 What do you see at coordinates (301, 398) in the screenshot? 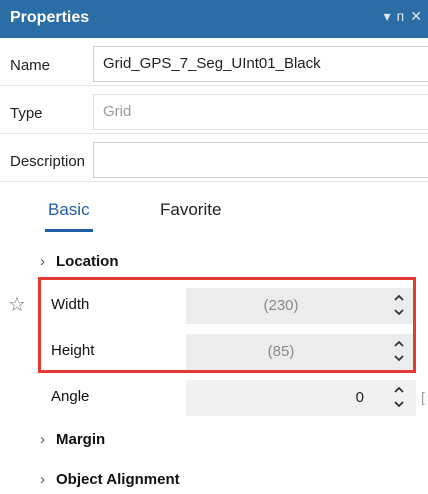
I see `angle-field: 0` at bounding box center [301, 398].